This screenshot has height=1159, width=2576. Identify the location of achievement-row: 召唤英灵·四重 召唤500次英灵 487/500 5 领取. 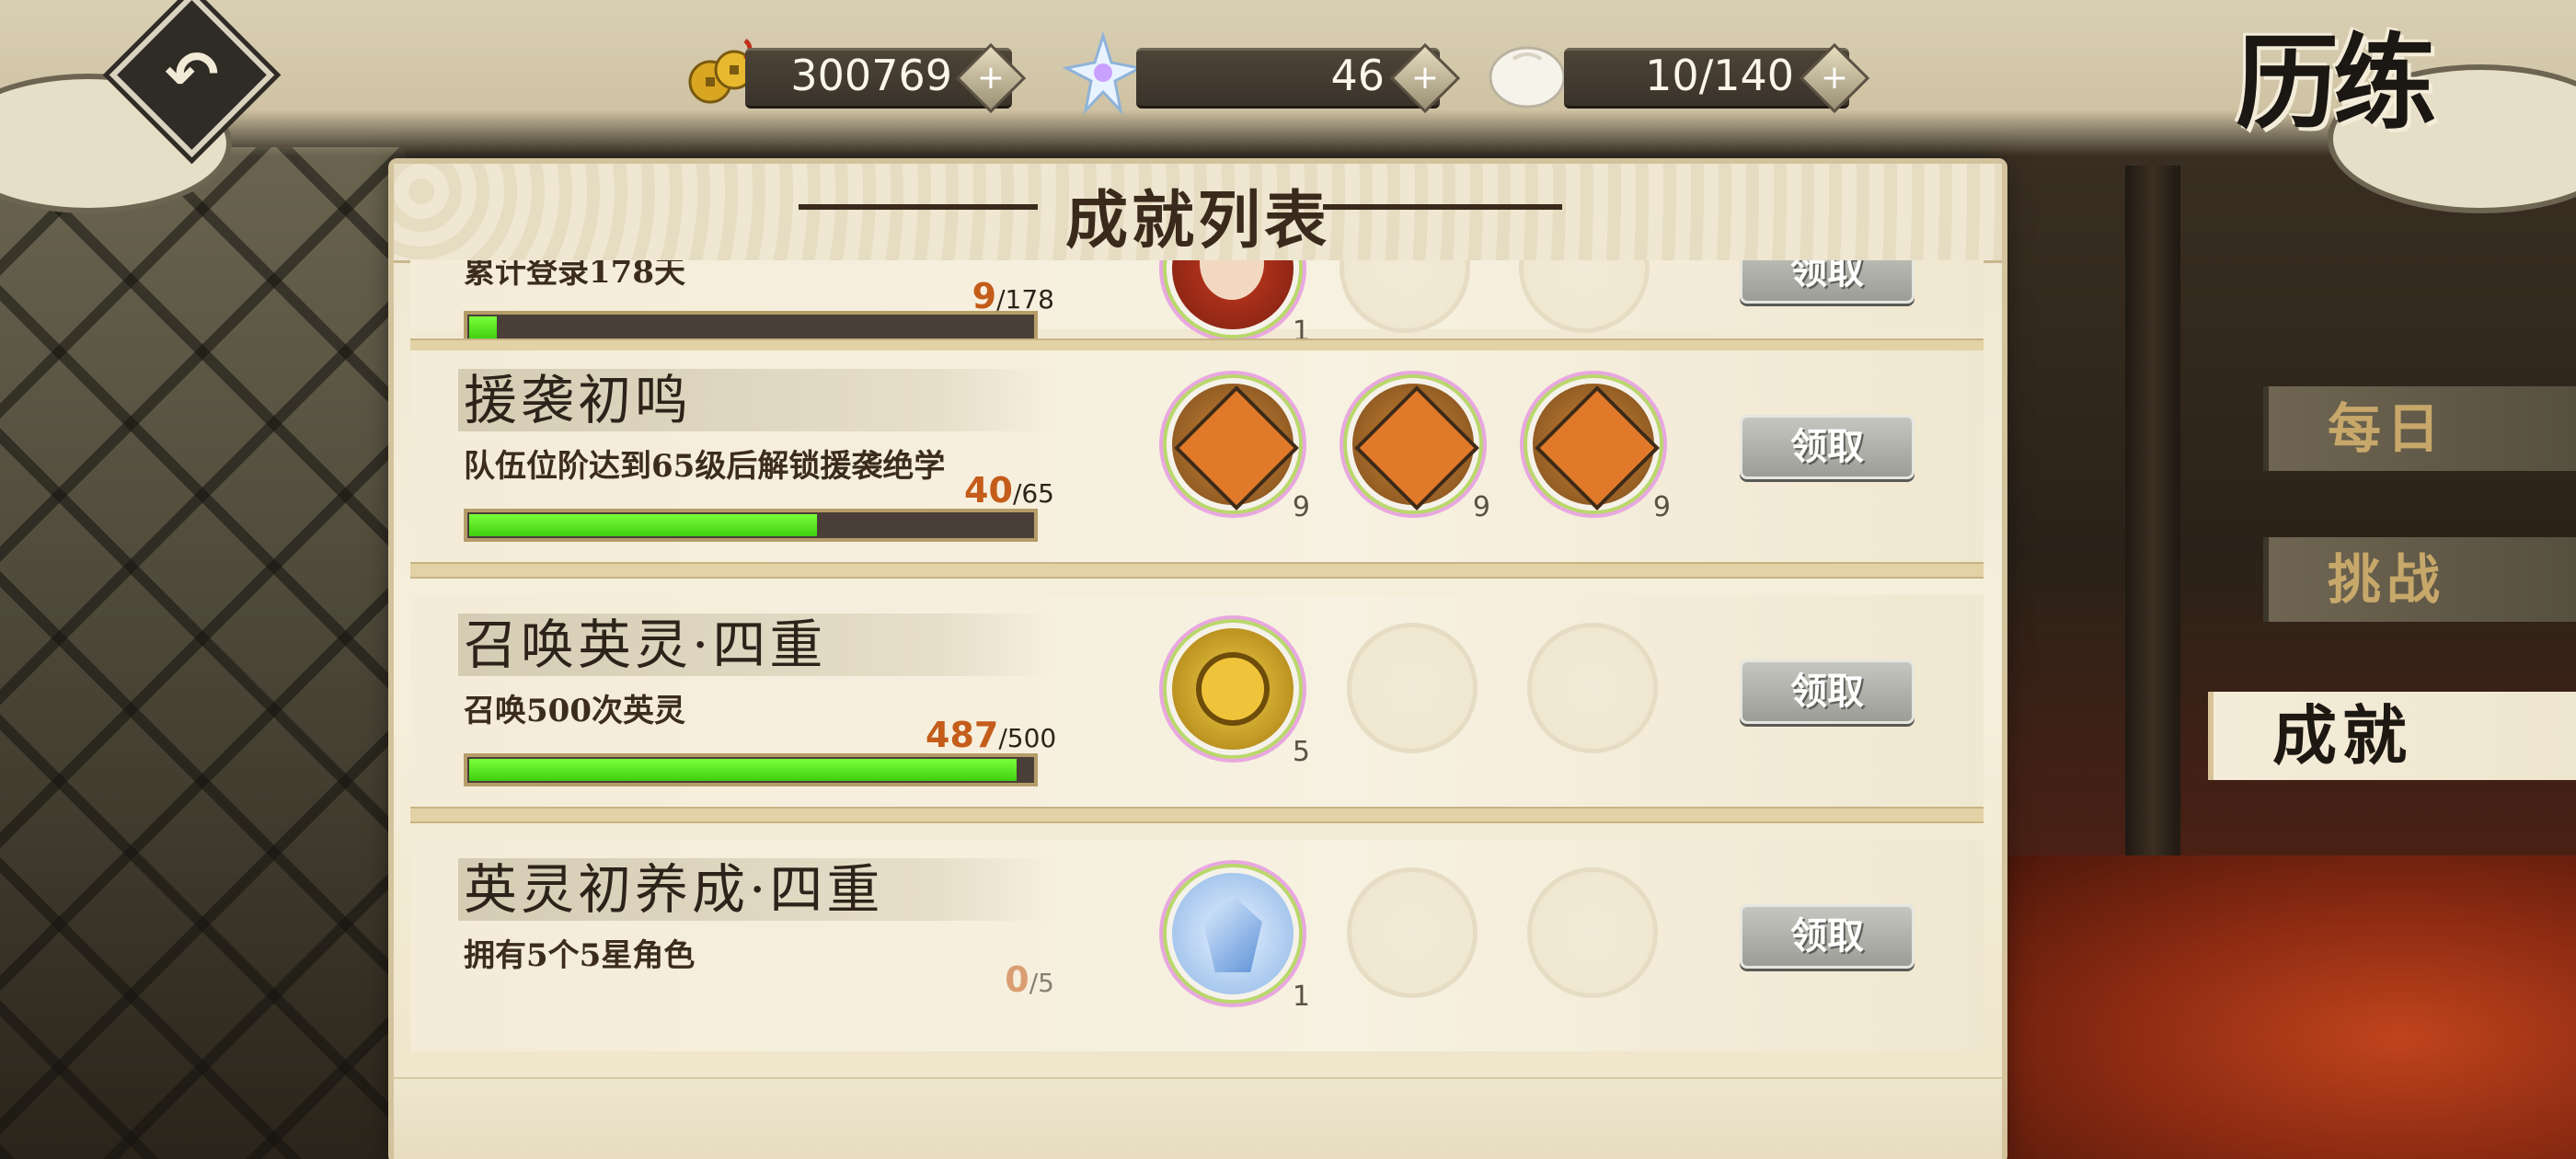
(1197, 709).